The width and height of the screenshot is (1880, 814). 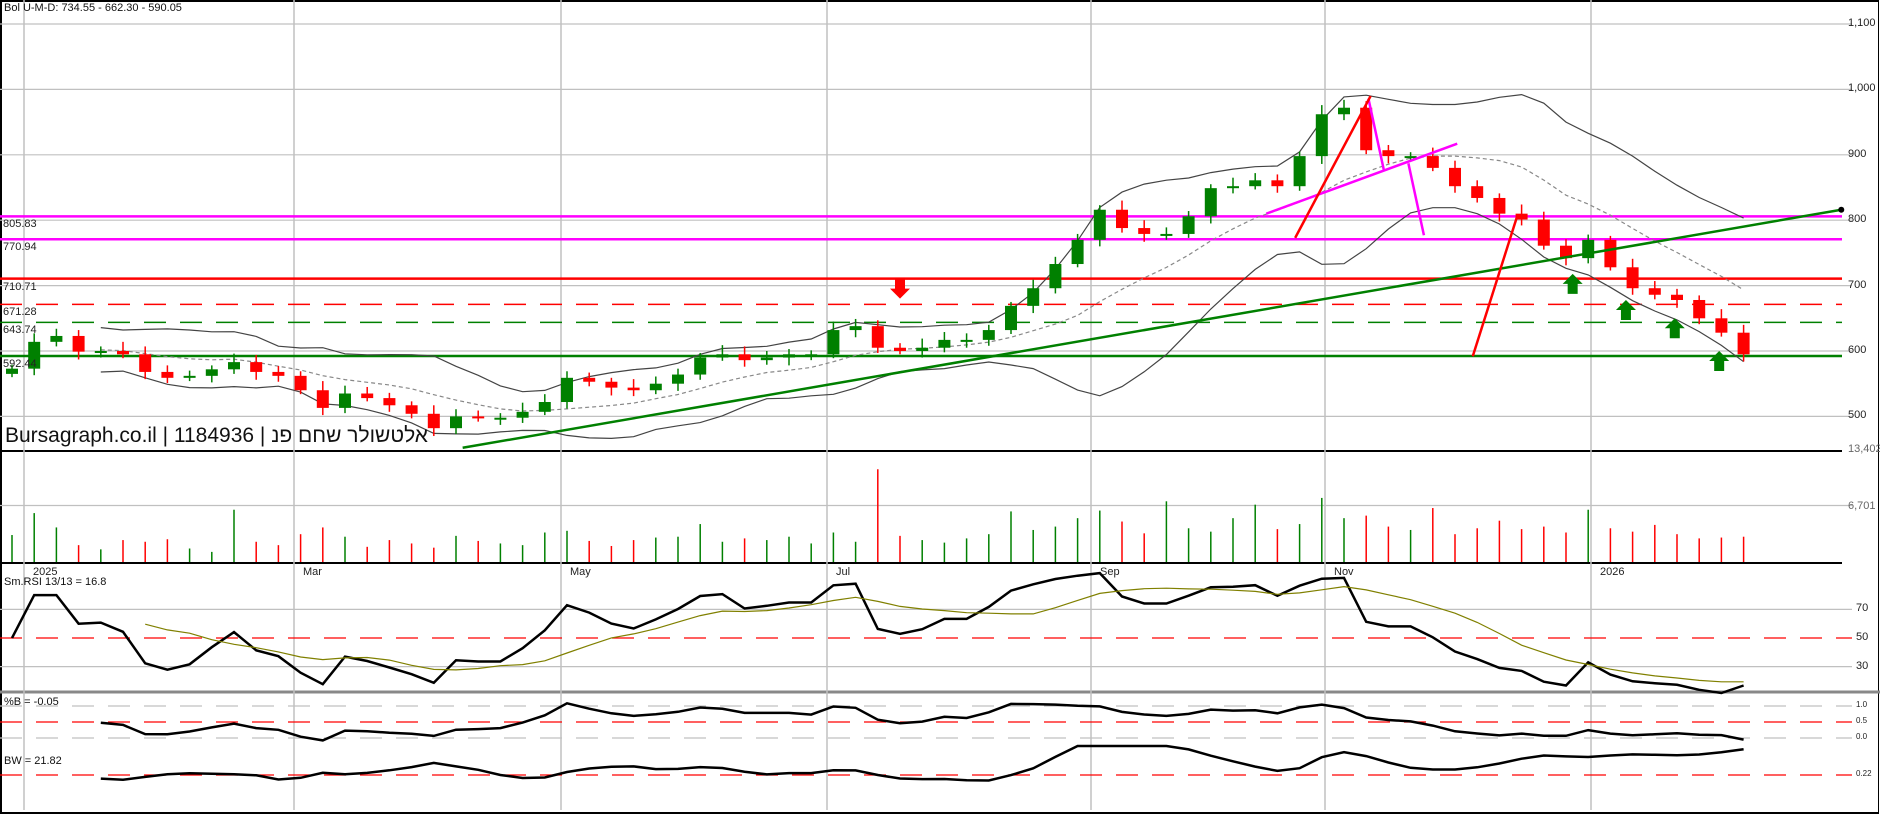 What do you see at coordinates (843, 572) in the screenshot?
I see `x-tick-label: Jul` at bounding box center [843, 572].